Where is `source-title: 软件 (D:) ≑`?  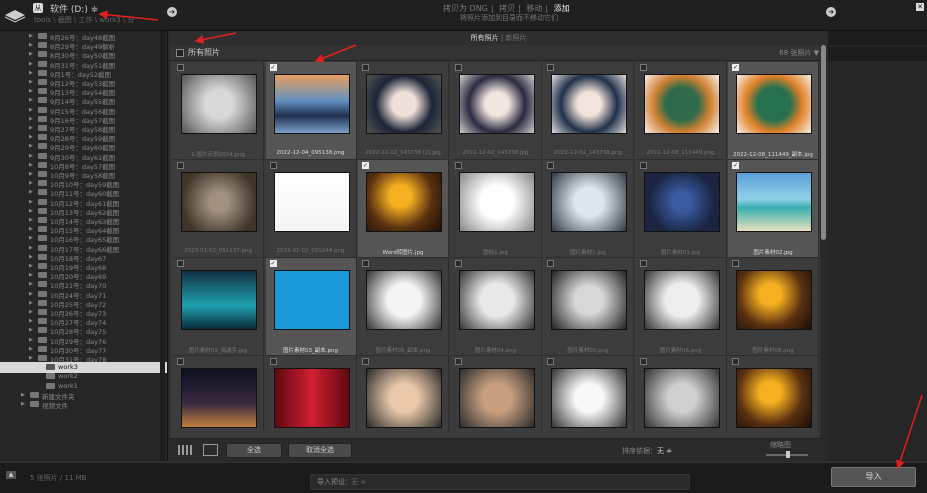
source-title: 软件 (D:) ≑ is located at coordinates (74, 8).